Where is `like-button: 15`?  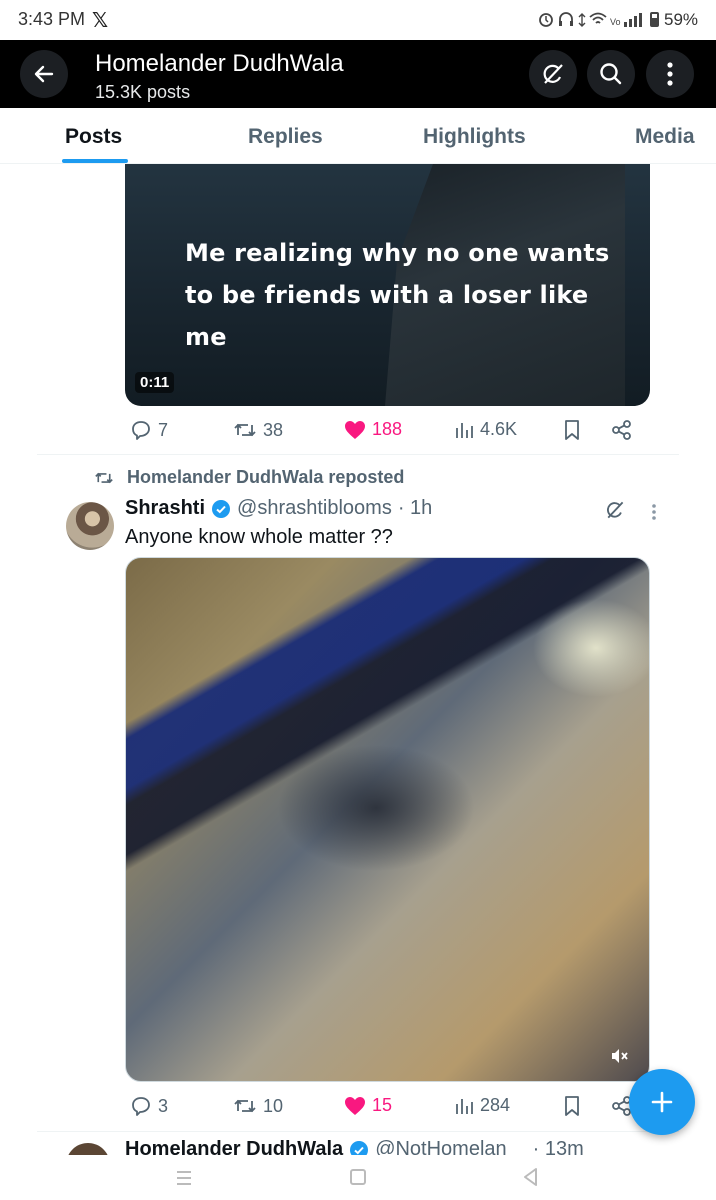
like-button: 15 is located at coordinates (368, 1105).